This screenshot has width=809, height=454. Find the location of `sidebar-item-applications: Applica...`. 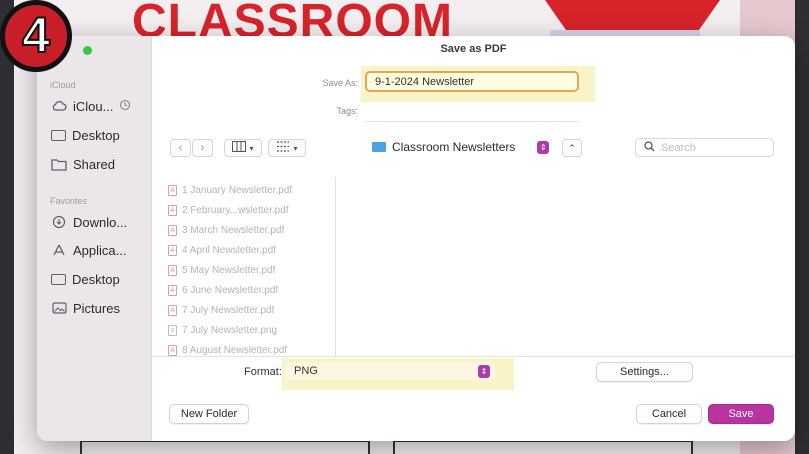

sidebar-item-applications: Applica... is located at coordinates (88, 250).